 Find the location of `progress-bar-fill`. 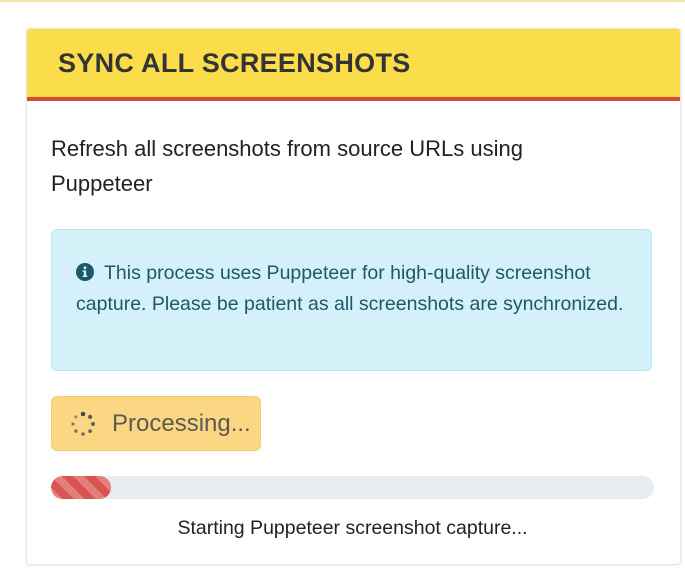

progress-bar-fill is located at coordinates (81, 487).